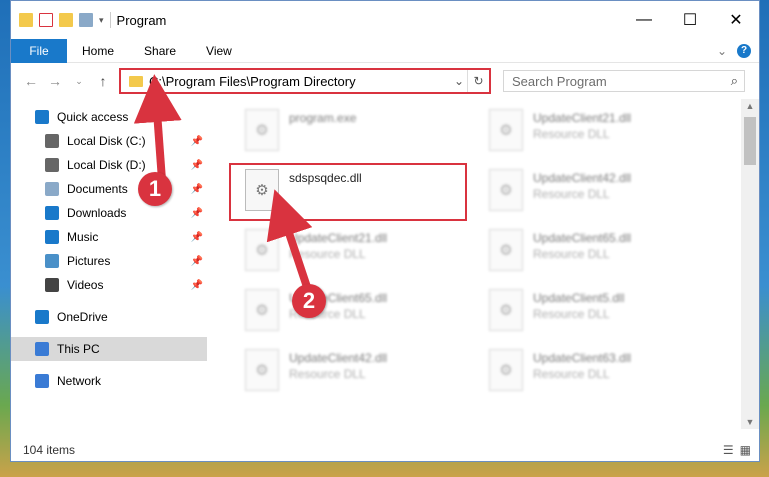 The width and height of the screenshot is (769, 477). What do you see at coordinates (323, 118) in the screenshot?
I see `file-name: program.exe` at bounding box center [323, 118].